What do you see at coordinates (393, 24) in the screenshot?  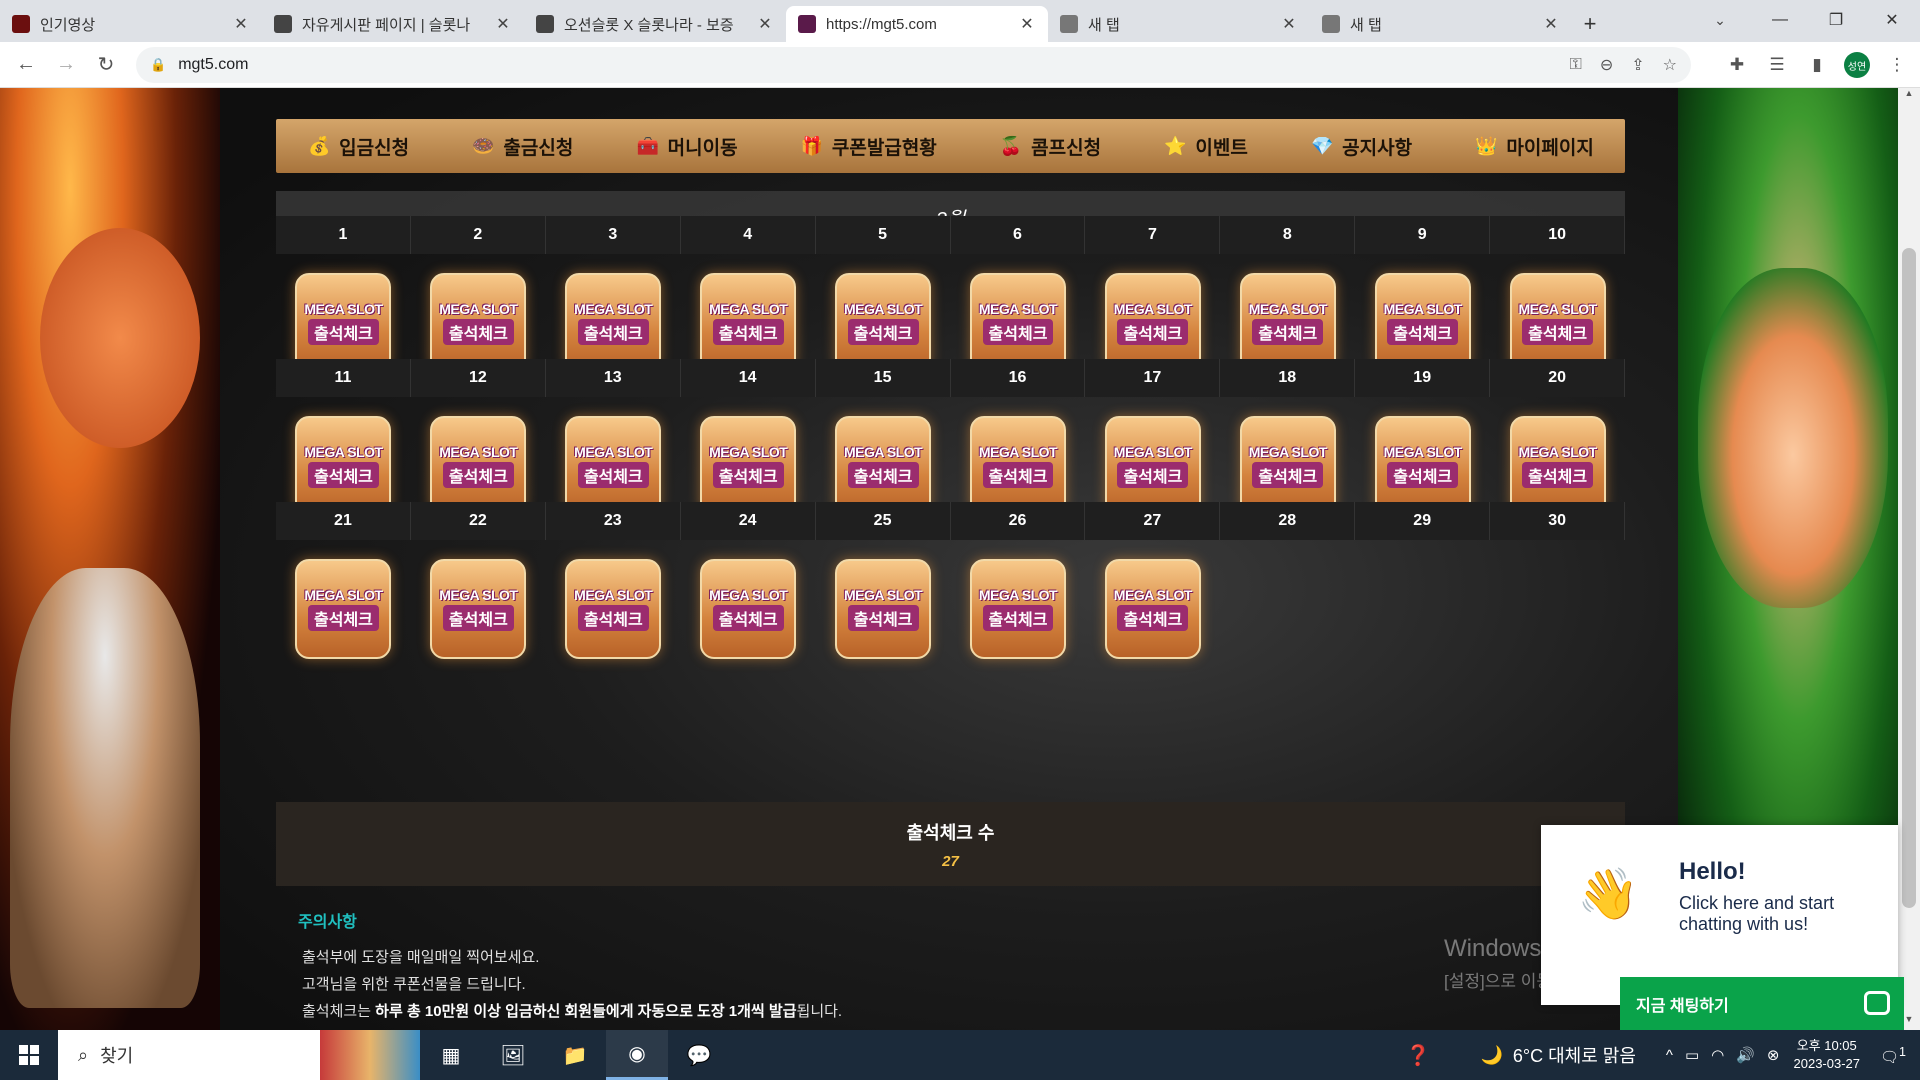 I see `browser-tab: 자유게시판 페이지 | 슬롯나 ✕` at bounding box center [393, 24].